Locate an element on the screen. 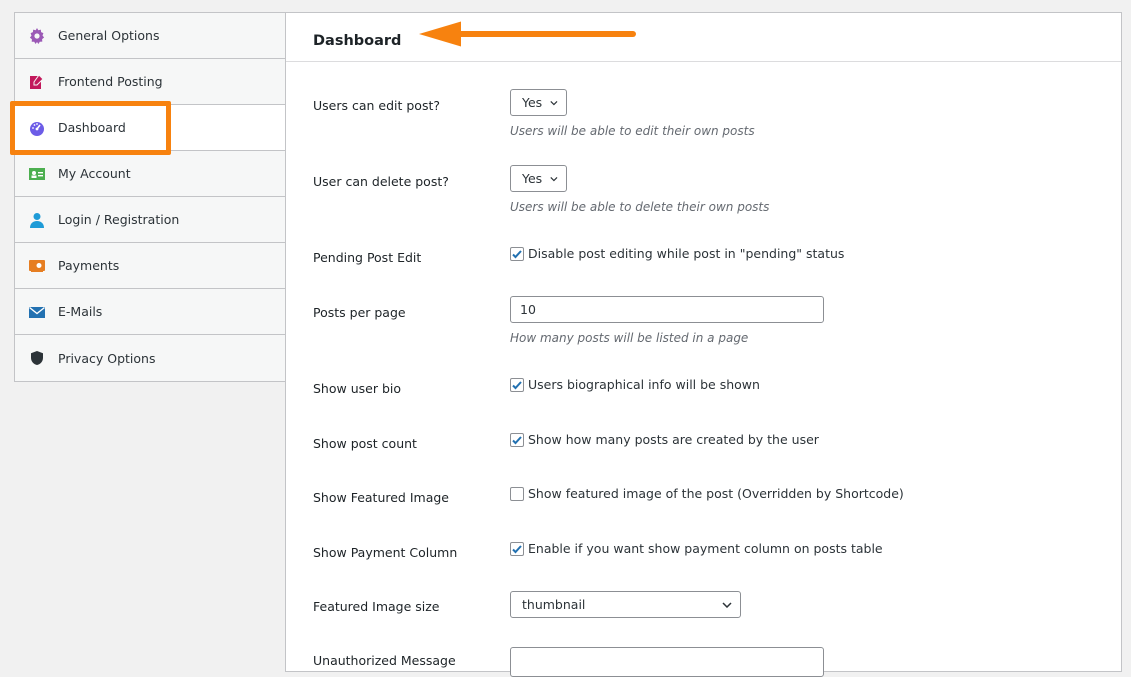 The image size is (1131, 677). setting-label: Unauthorized Message is located at coordinates (384, 660).